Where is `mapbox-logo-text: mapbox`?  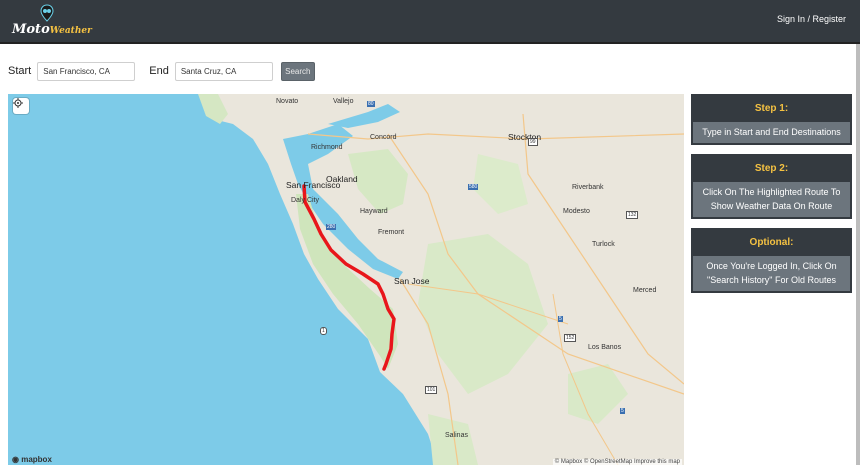
mapbox-logo-text: mapbox is located at coordinates (36, 459).